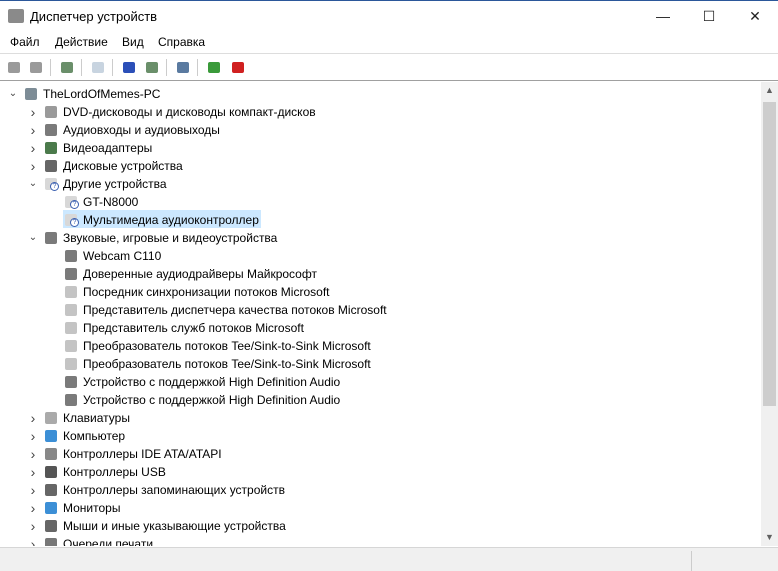 The image size is (778, 571). What do you see at coordinates (106, 183) in the screenshot?
I see `tree-item: ? Другие устройства` at bounding box center [106, 183].